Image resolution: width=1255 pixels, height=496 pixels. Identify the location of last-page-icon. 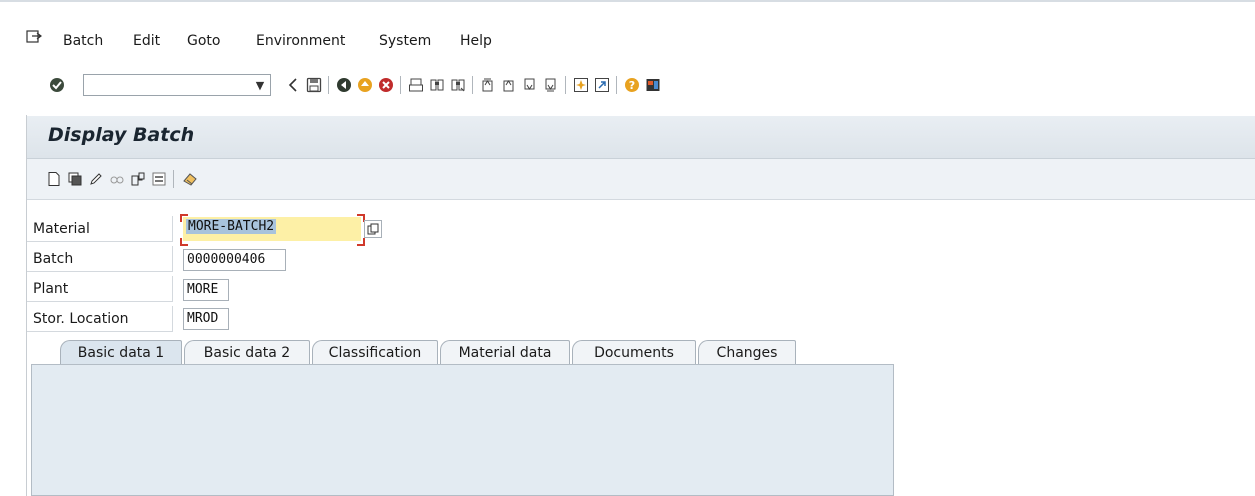
(551, 85).